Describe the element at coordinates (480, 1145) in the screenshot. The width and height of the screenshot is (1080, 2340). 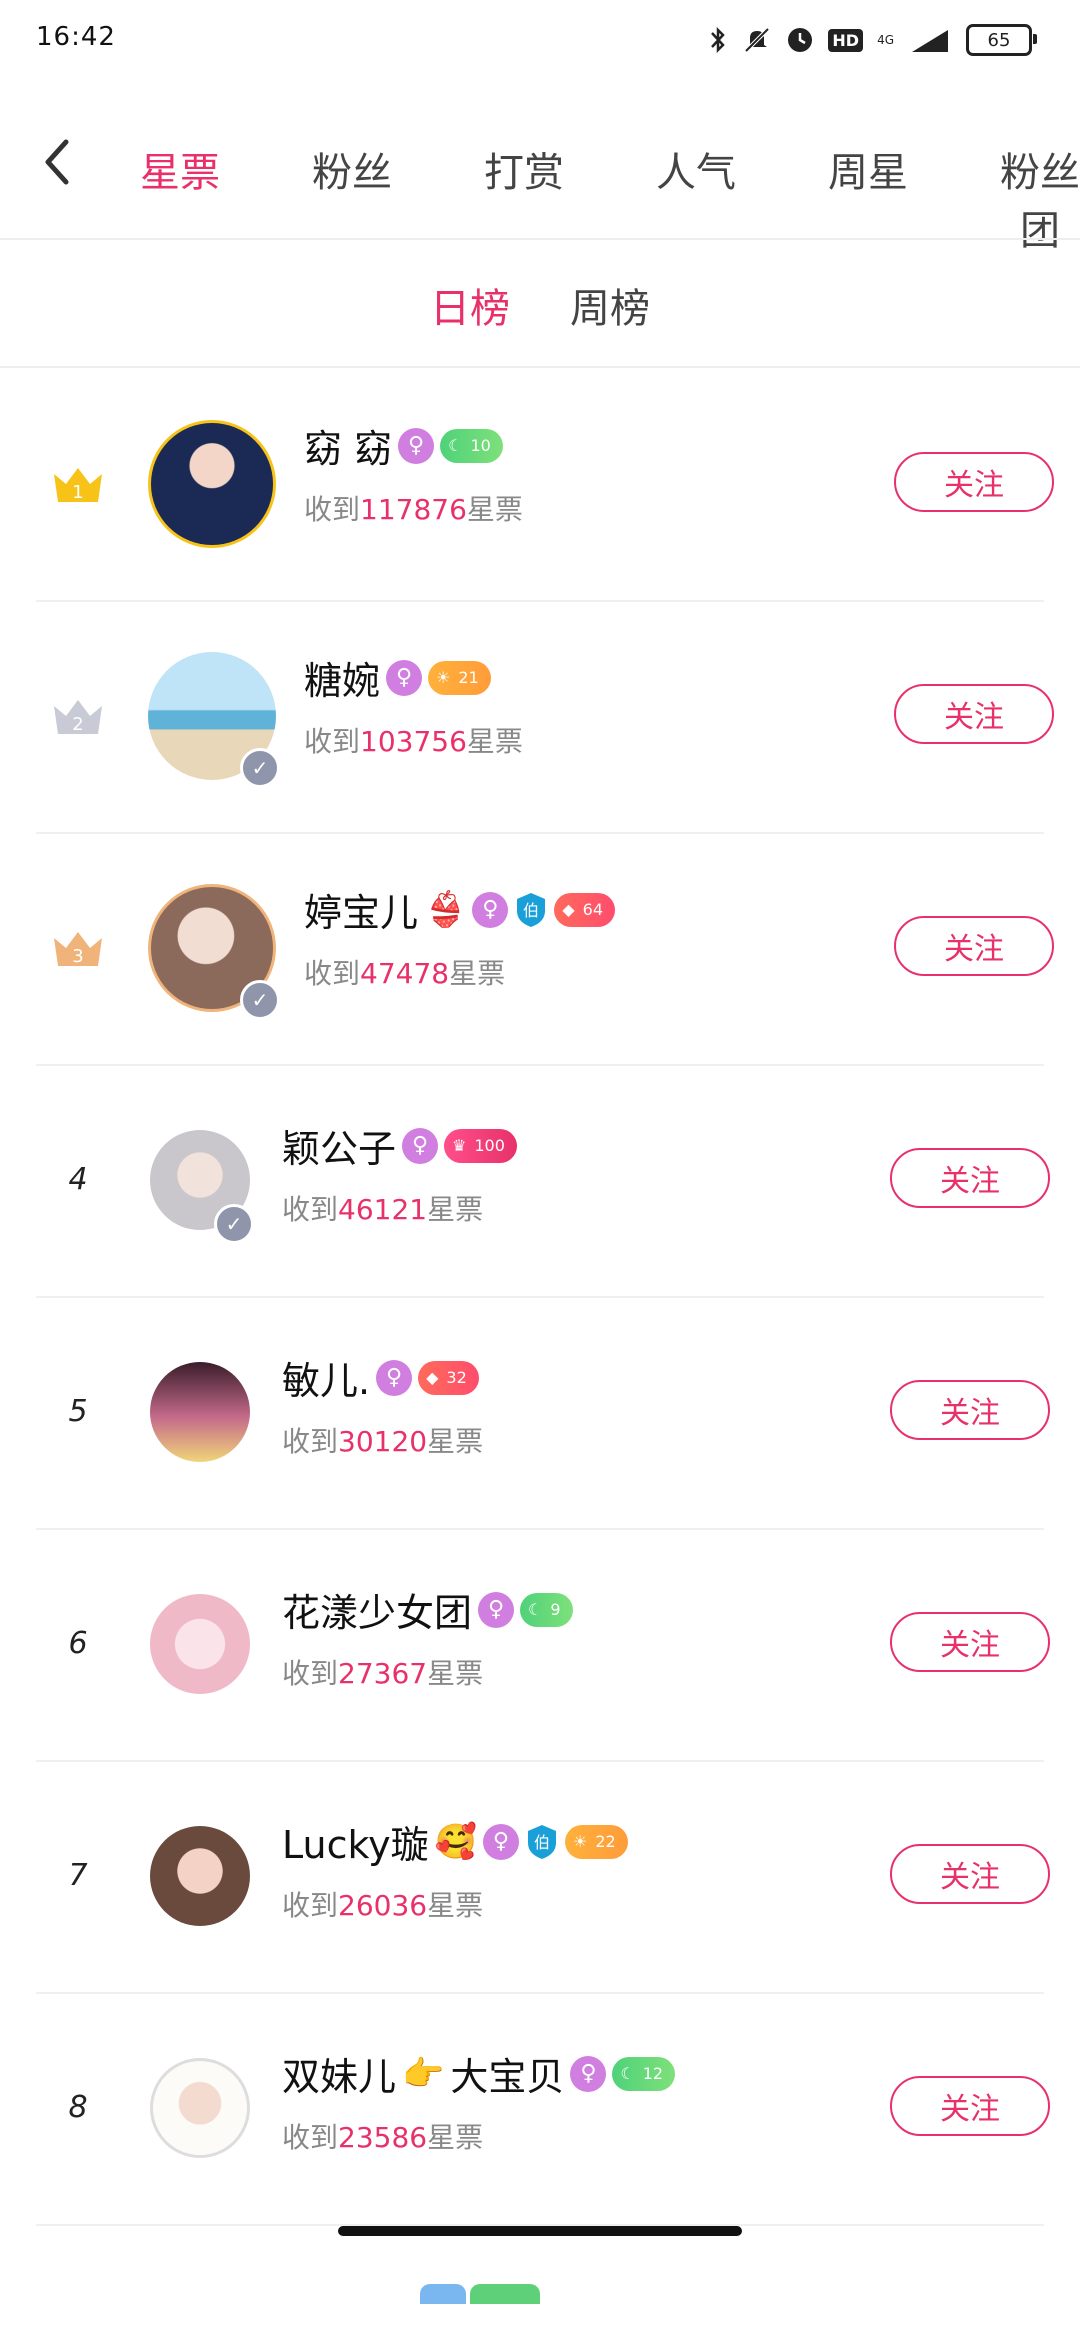
I see `level-badge: ♛ 100` at that location.